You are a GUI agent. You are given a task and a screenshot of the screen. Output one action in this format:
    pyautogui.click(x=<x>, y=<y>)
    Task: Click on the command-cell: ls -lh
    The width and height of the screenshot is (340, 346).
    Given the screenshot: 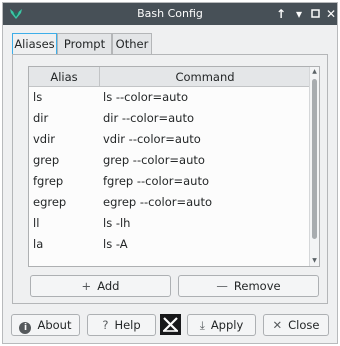 What is the action you would take?
    pyautogui.click(x=117, y=223)
    